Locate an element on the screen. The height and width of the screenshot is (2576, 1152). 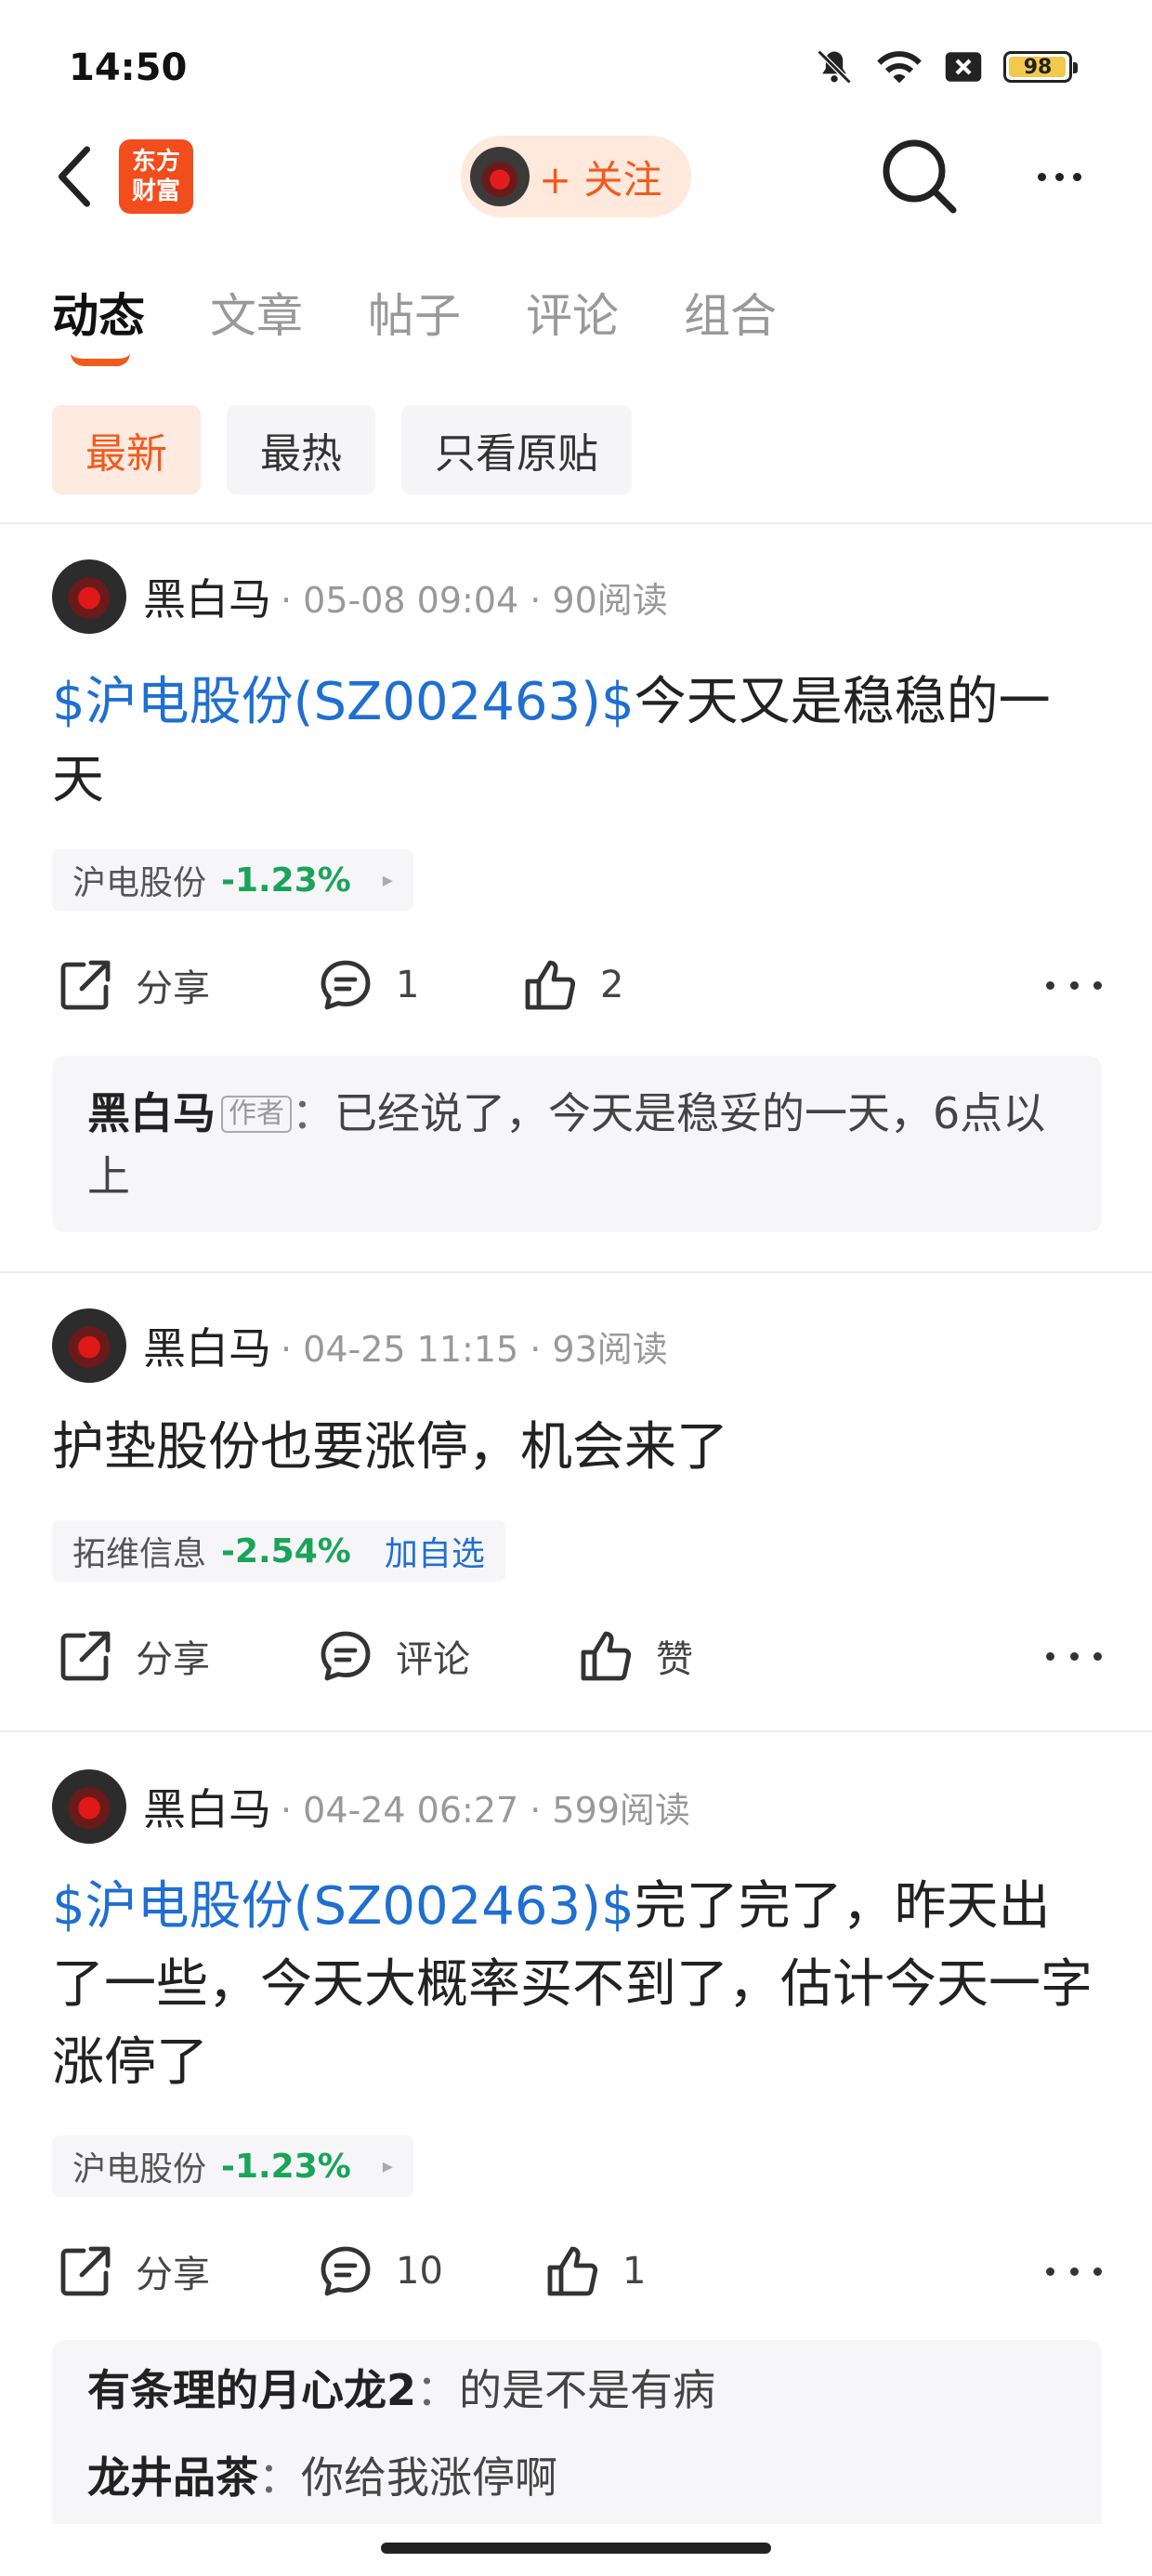
like-count: 1 is located at coordinates (634, 2271).